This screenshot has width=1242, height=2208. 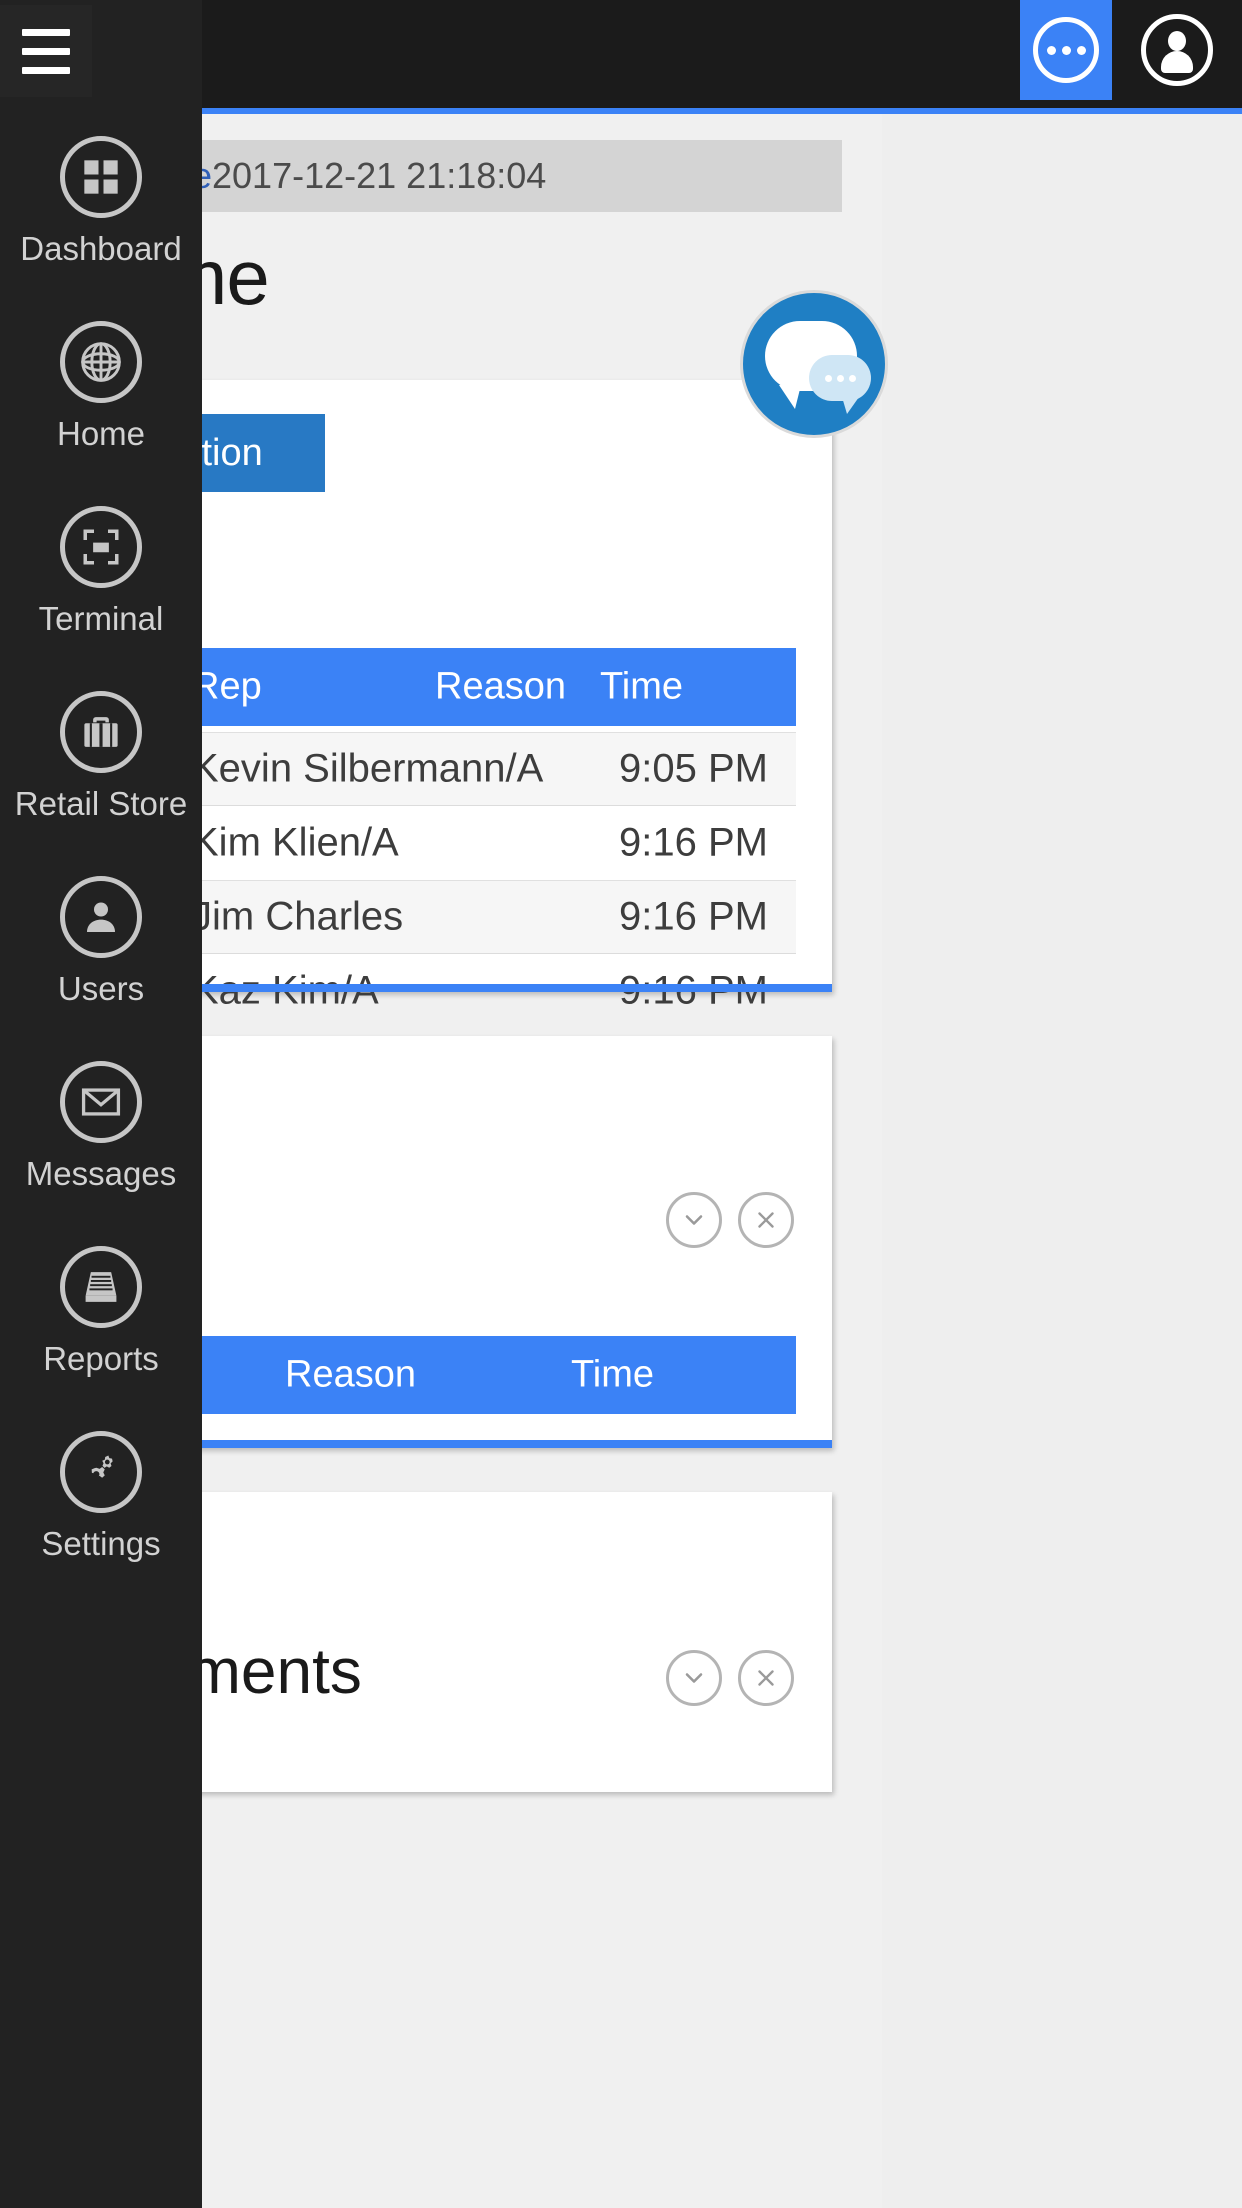 What do you see at coordinates (101, 547) in the screenshot?
I see `terminal-frame-icon` at bounding box center [101, 547].